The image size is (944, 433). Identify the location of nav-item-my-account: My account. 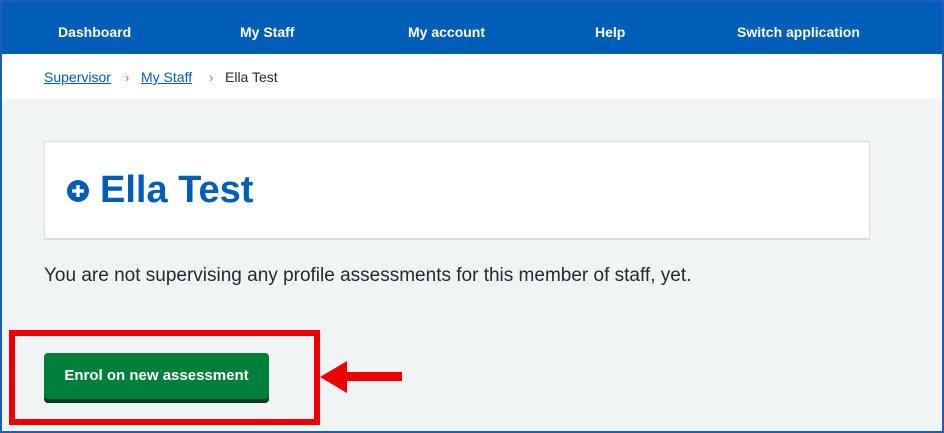
(446, 28).